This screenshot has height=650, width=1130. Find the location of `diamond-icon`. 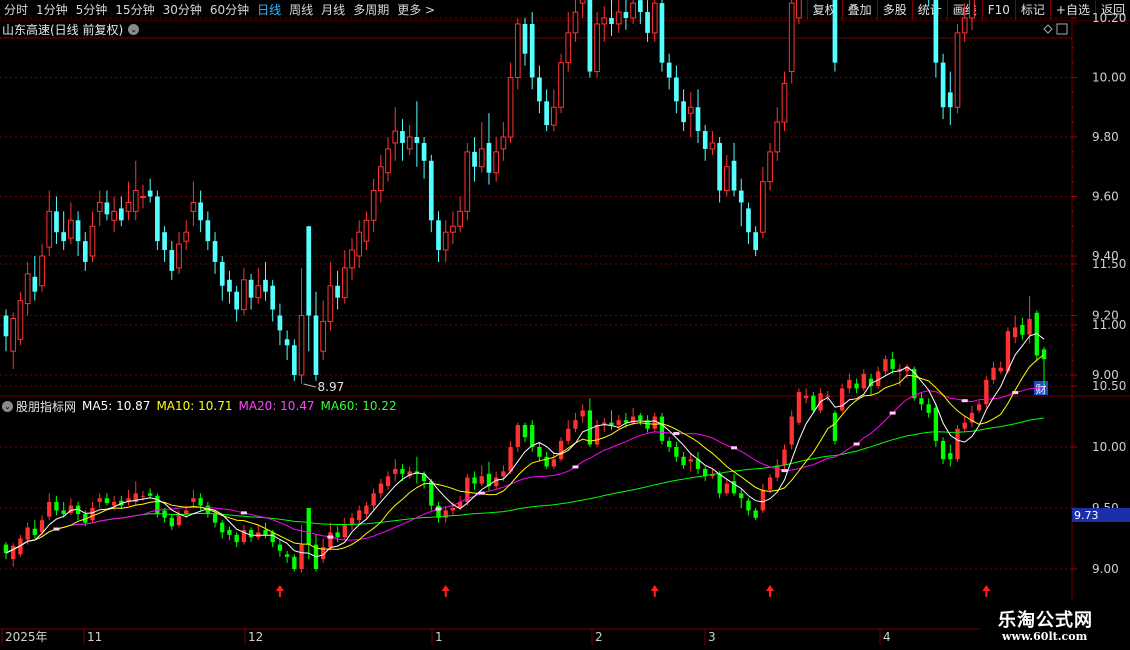

diamond-icon is located at coordinates (1048, 29).